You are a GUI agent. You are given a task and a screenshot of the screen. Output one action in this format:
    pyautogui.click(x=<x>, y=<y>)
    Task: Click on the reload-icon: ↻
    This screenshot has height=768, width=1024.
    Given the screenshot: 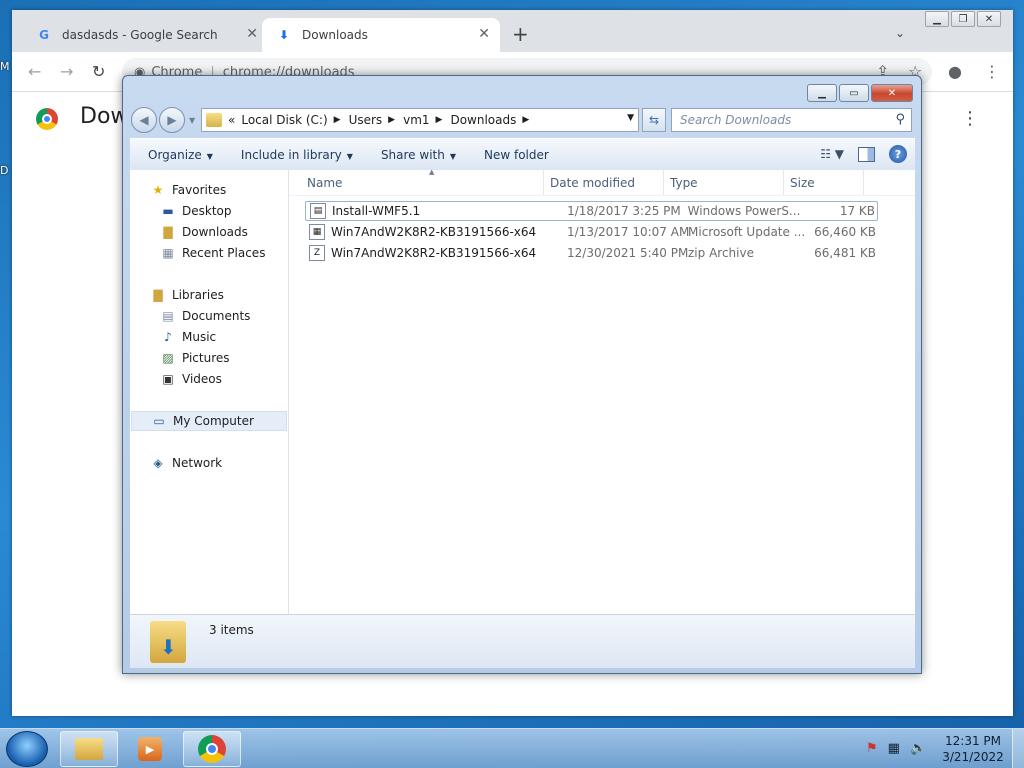 What is the action you would take?
    pyautogui.click(x=98, y=71)
    